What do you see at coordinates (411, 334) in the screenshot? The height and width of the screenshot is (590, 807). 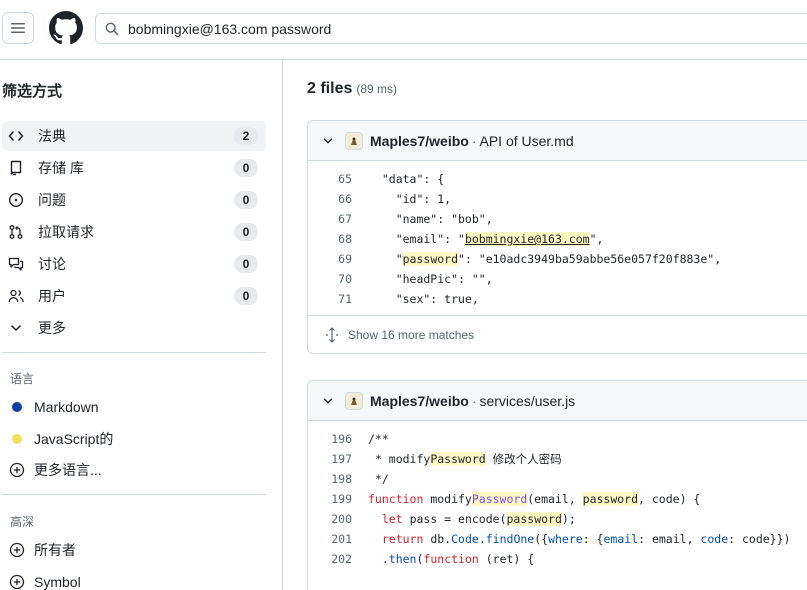 I see `show-more-label: Show 16 more matches` at bounding box center [411, 334].